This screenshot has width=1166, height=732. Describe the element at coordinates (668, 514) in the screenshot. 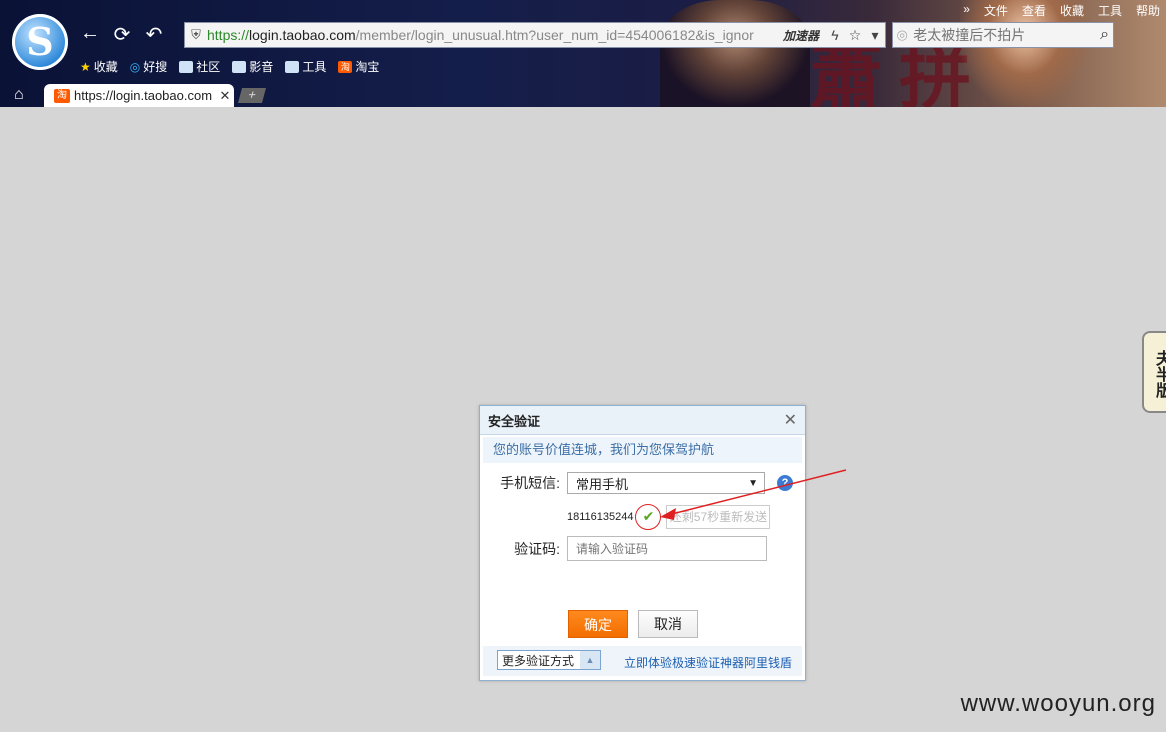

I see `arrow-head` at that location.